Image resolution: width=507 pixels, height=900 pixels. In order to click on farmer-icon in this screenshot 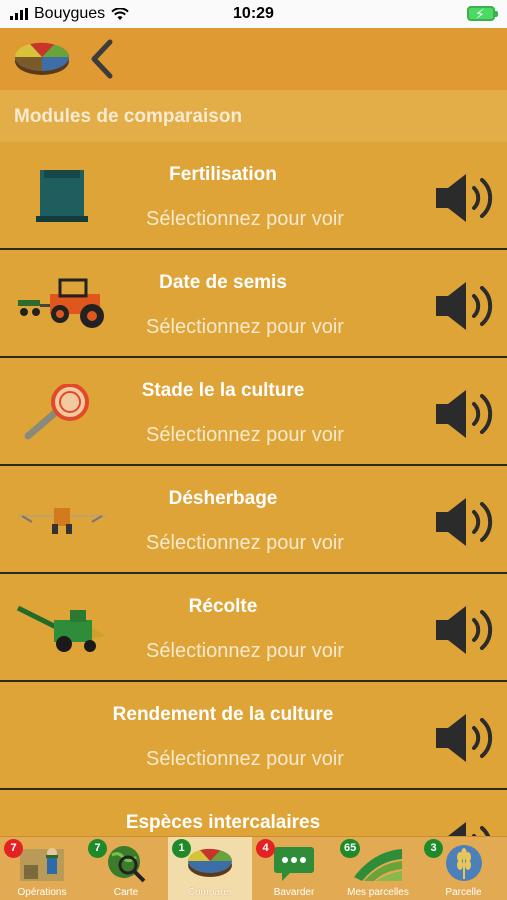, I will do `click(42, 864)`.